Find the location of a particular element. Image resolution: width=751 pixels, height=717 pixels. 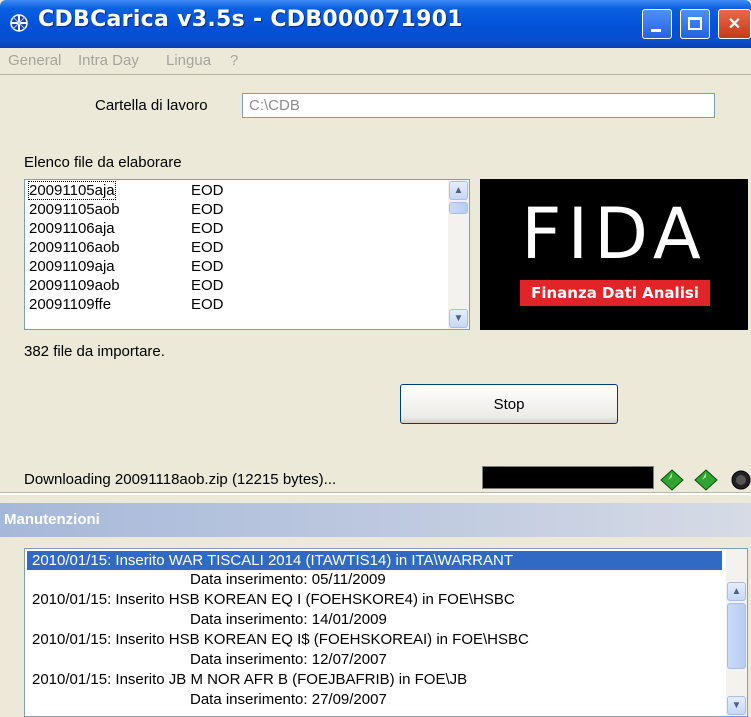

menu-help: ? is located at coordinates (234, 60).